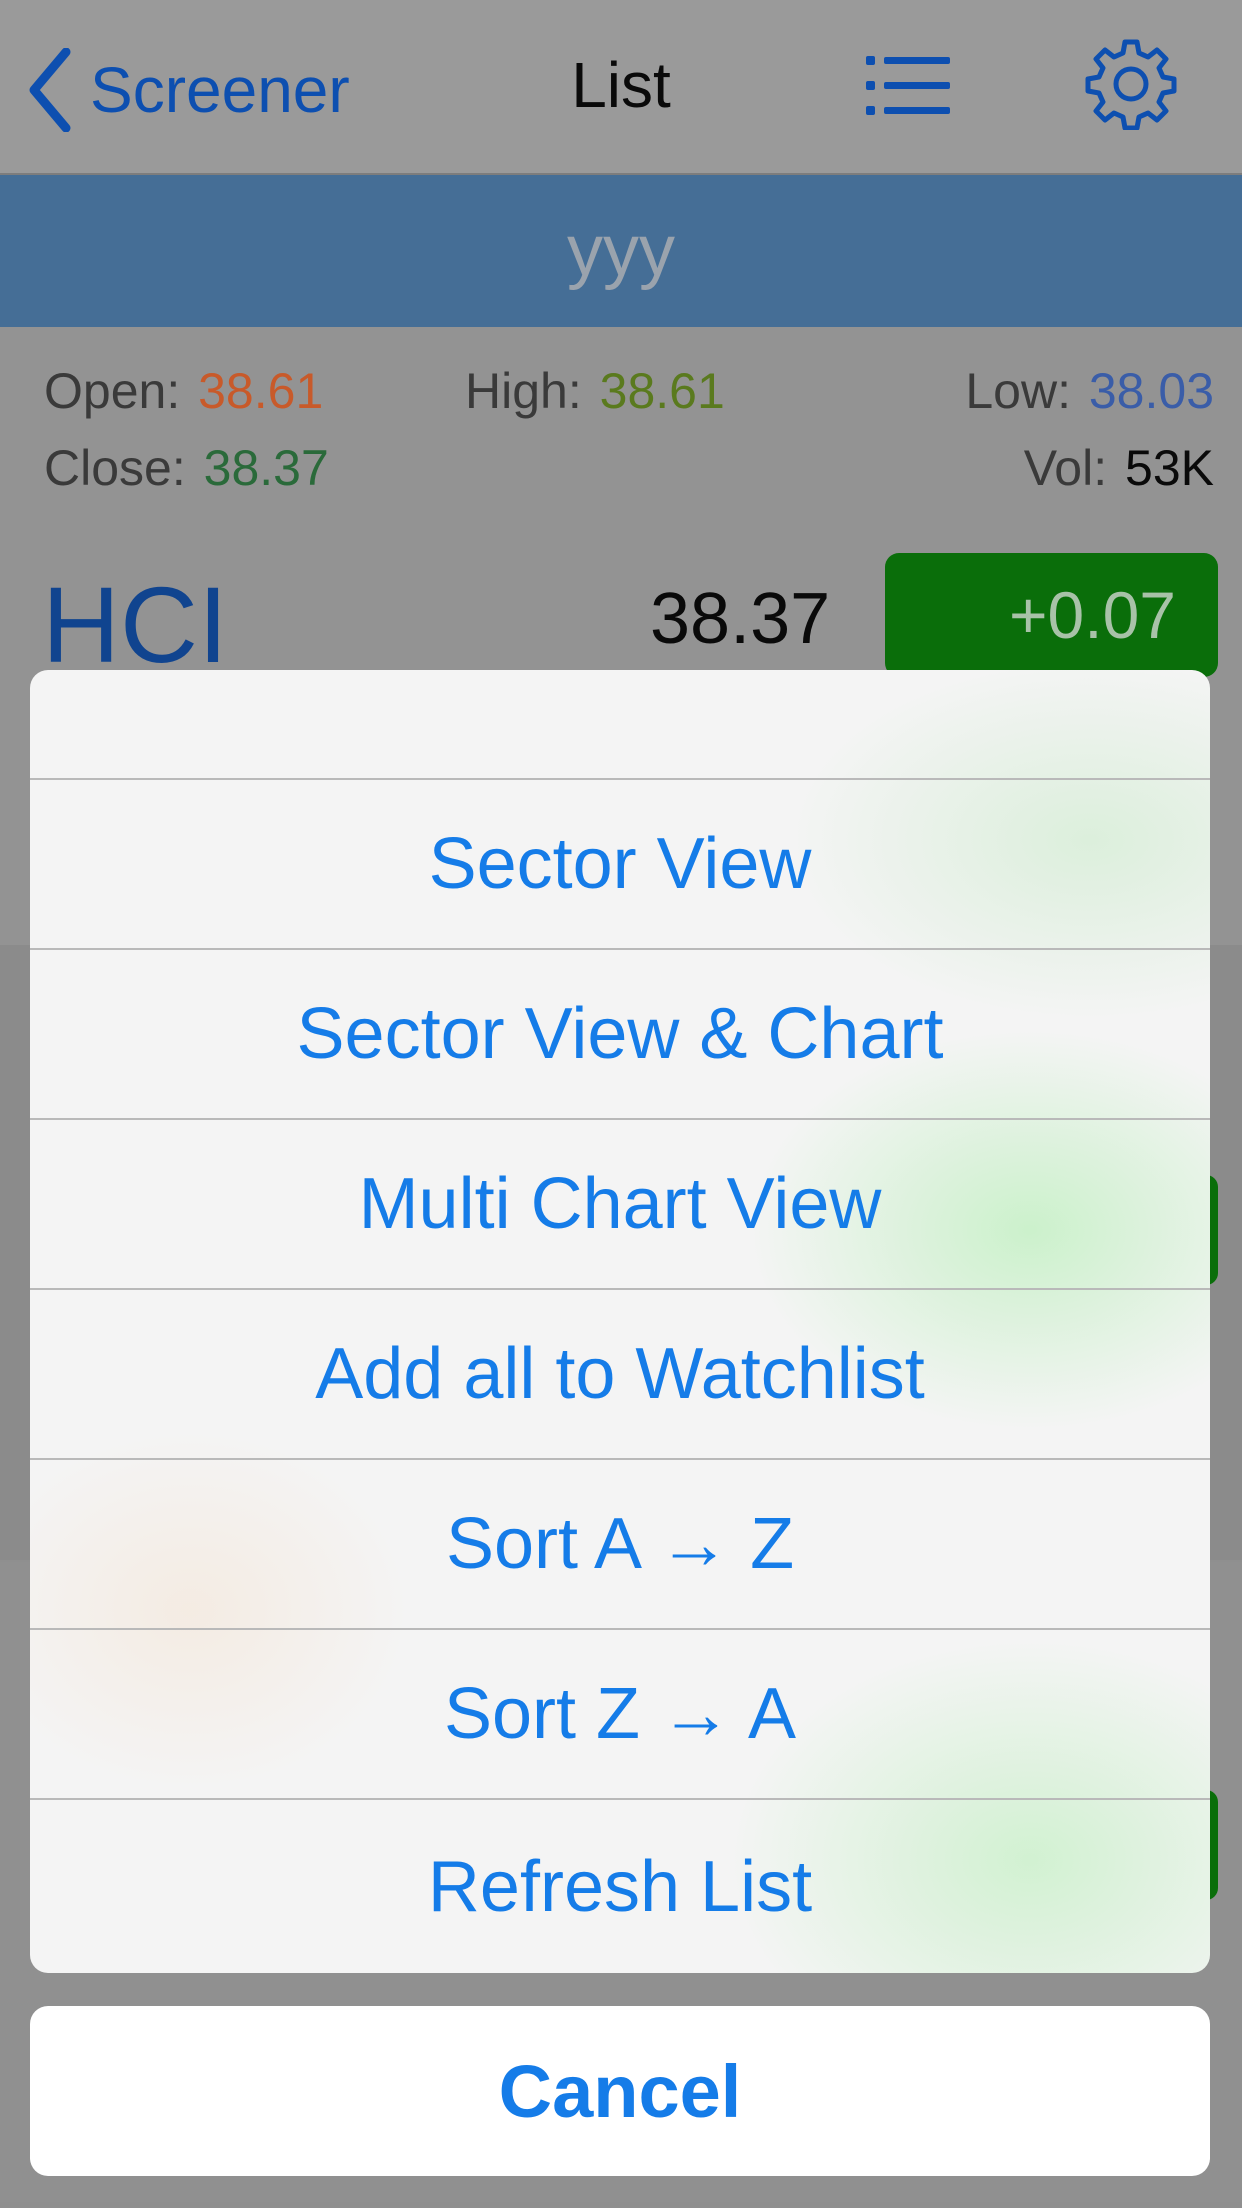  Describe the element at coordinates (621, 251) in the screenshot. I see `list-name-banner: yyy` at that location.